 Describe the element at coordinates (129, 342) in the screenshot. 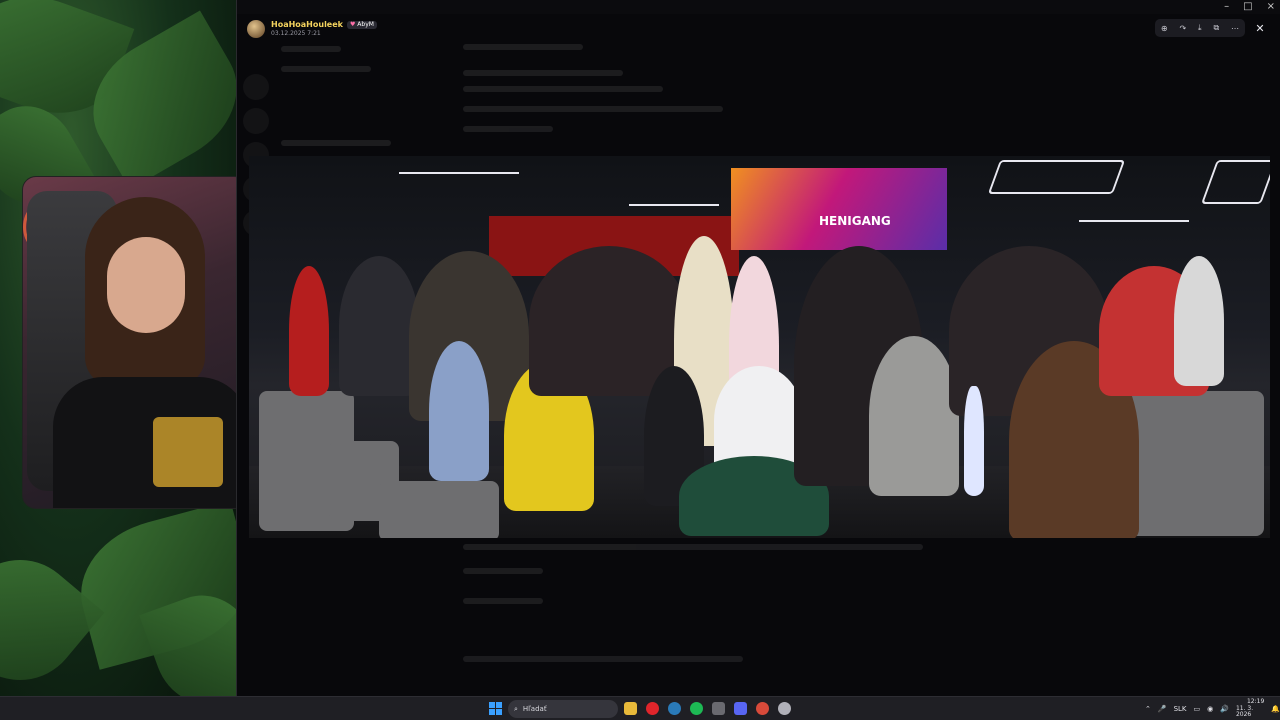

I see `webcam-feed` at that location.